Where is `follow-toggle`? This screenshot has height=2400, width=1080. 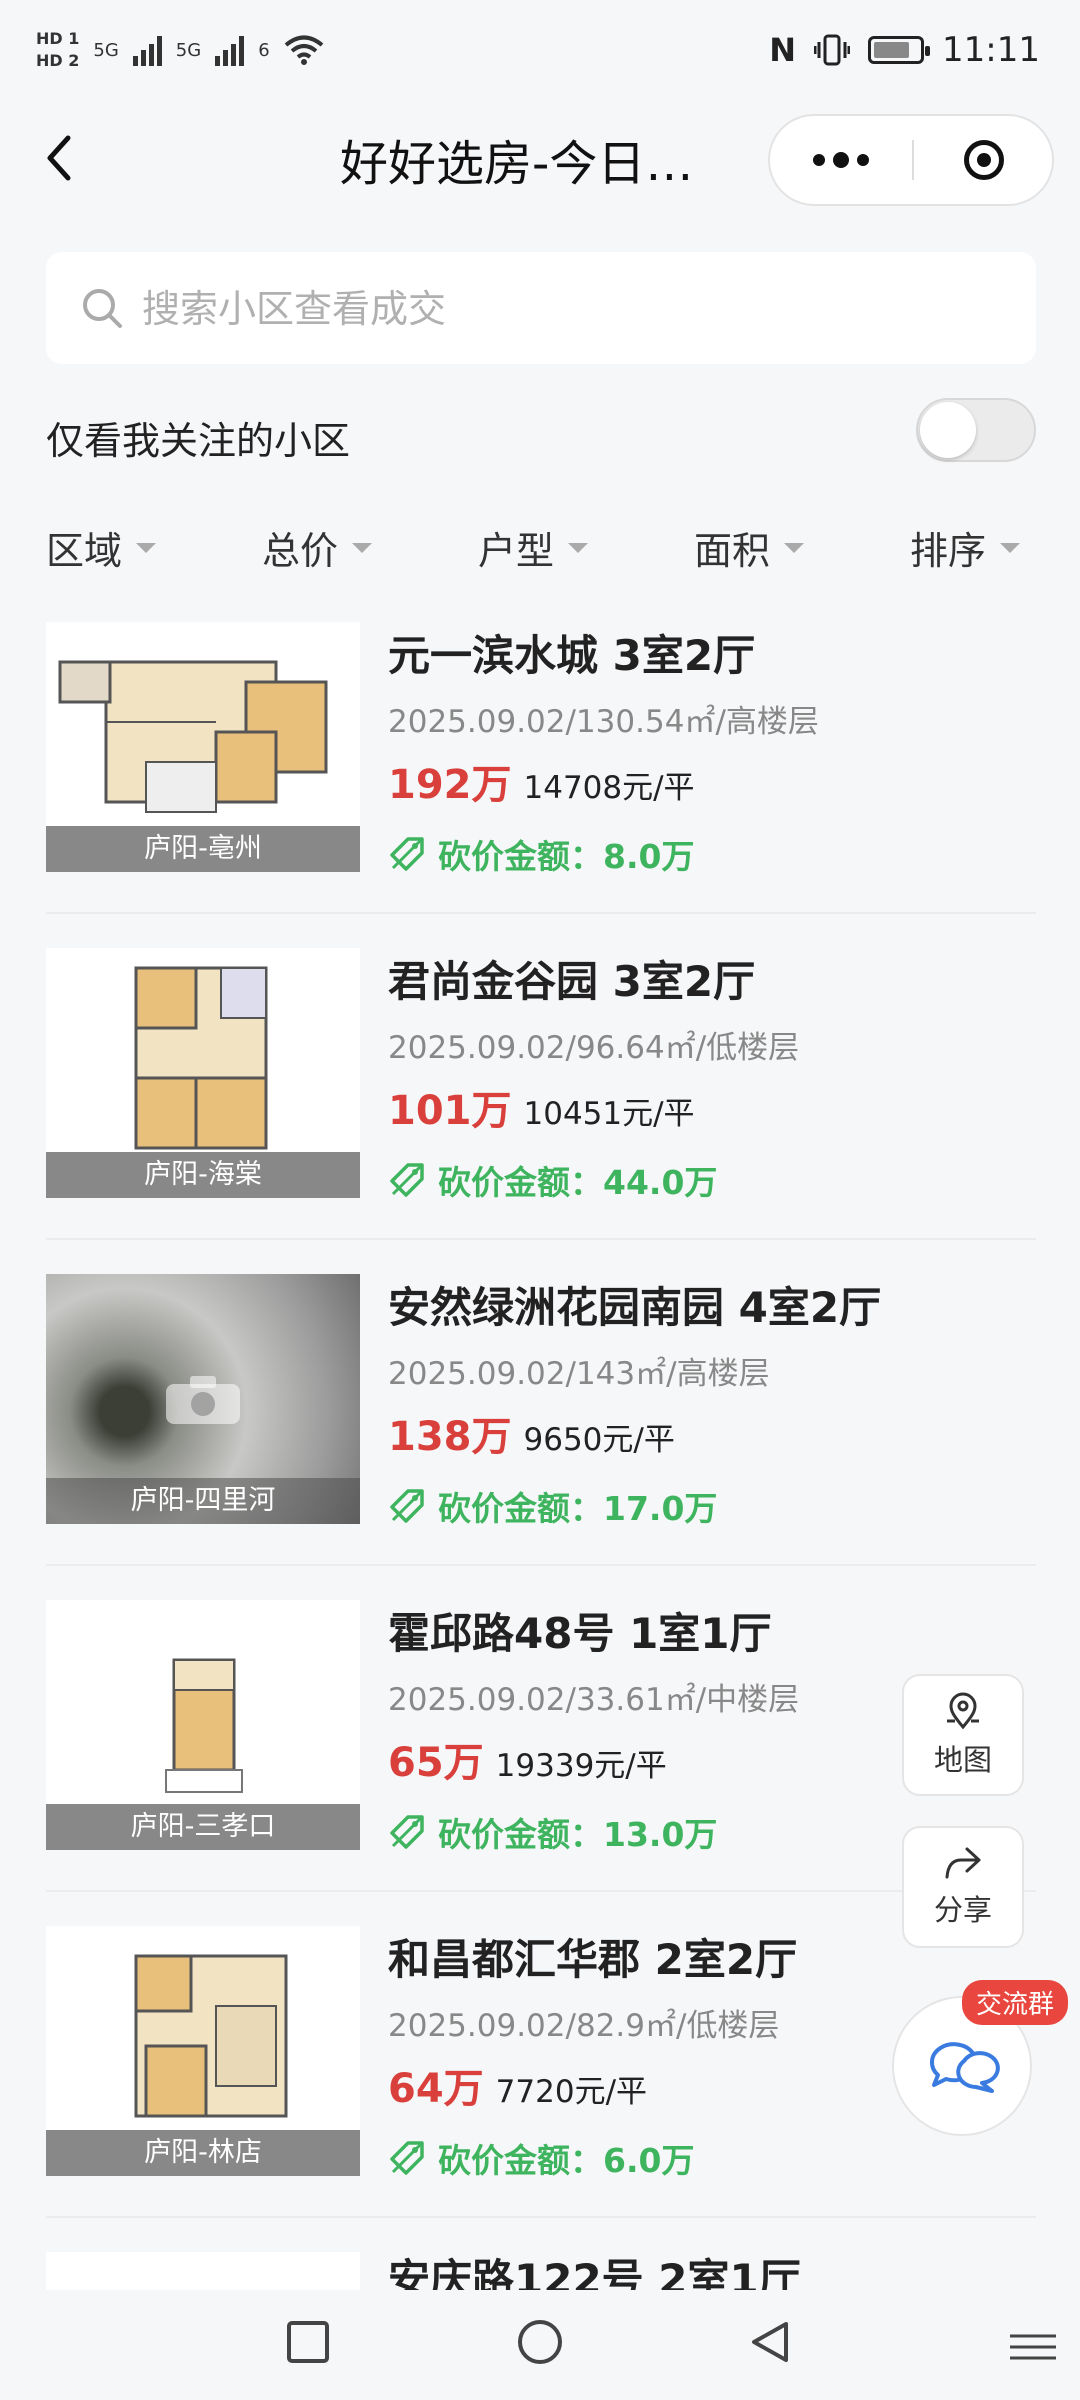
follow-toggle is located at coordinates (976, 430).